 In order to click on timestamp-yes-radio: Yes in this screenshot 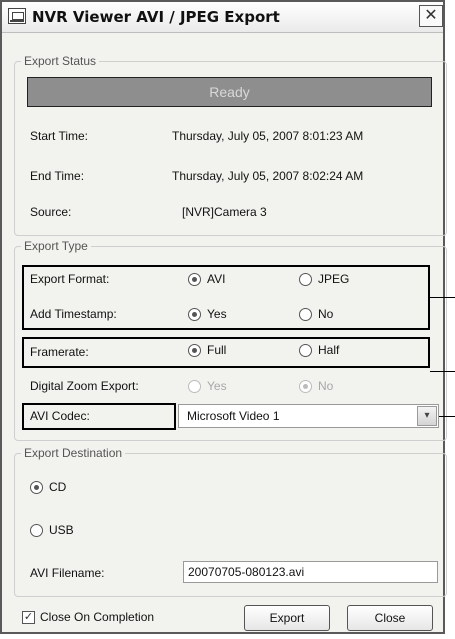, I will do `click(228, 315)`.